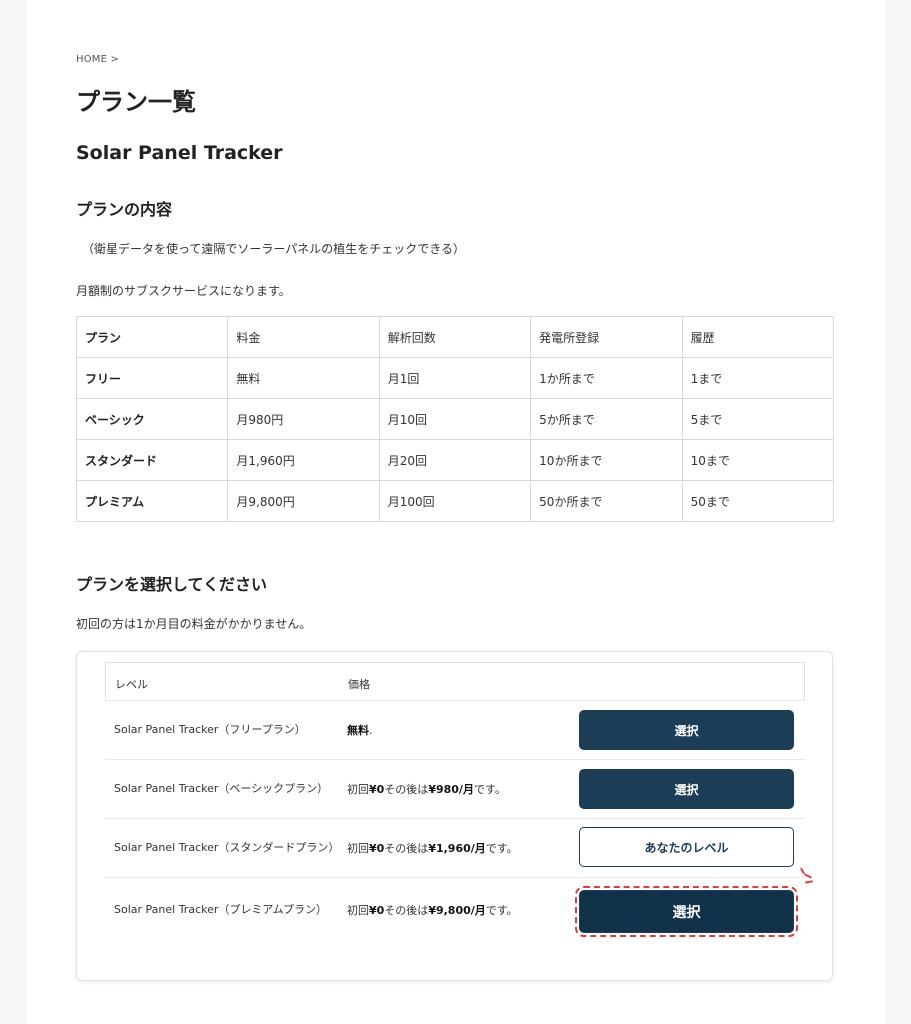  I want to click on service-description: （衛星データを使って遠隔でソーラーパネルの植生をチェックできる）, so click(274, 249).